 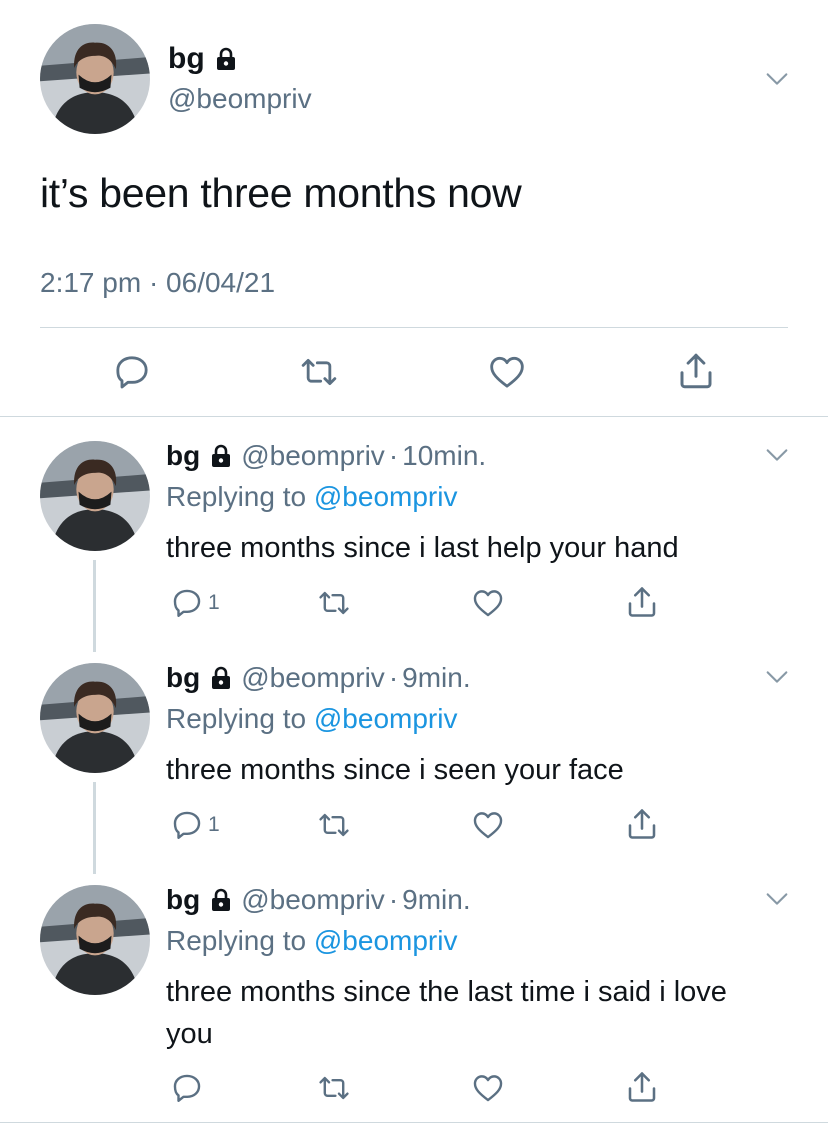 I want to click on reply-text: three months since i seen your face, so click(x=395, y=770).